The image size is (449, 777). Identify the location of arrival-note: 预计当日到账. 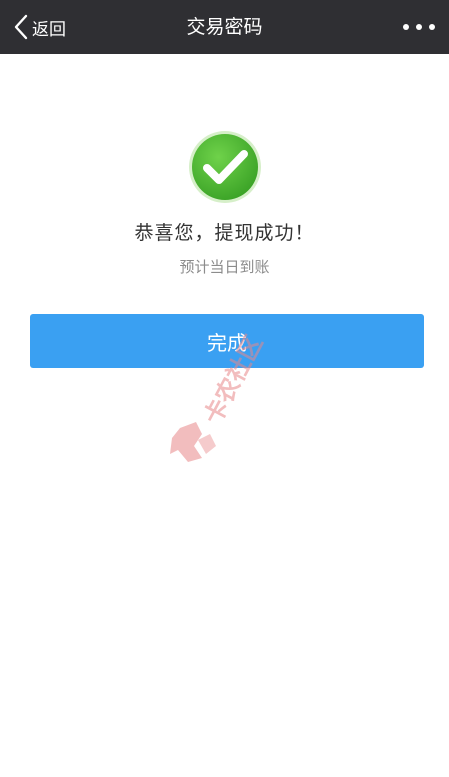
(224, 267).